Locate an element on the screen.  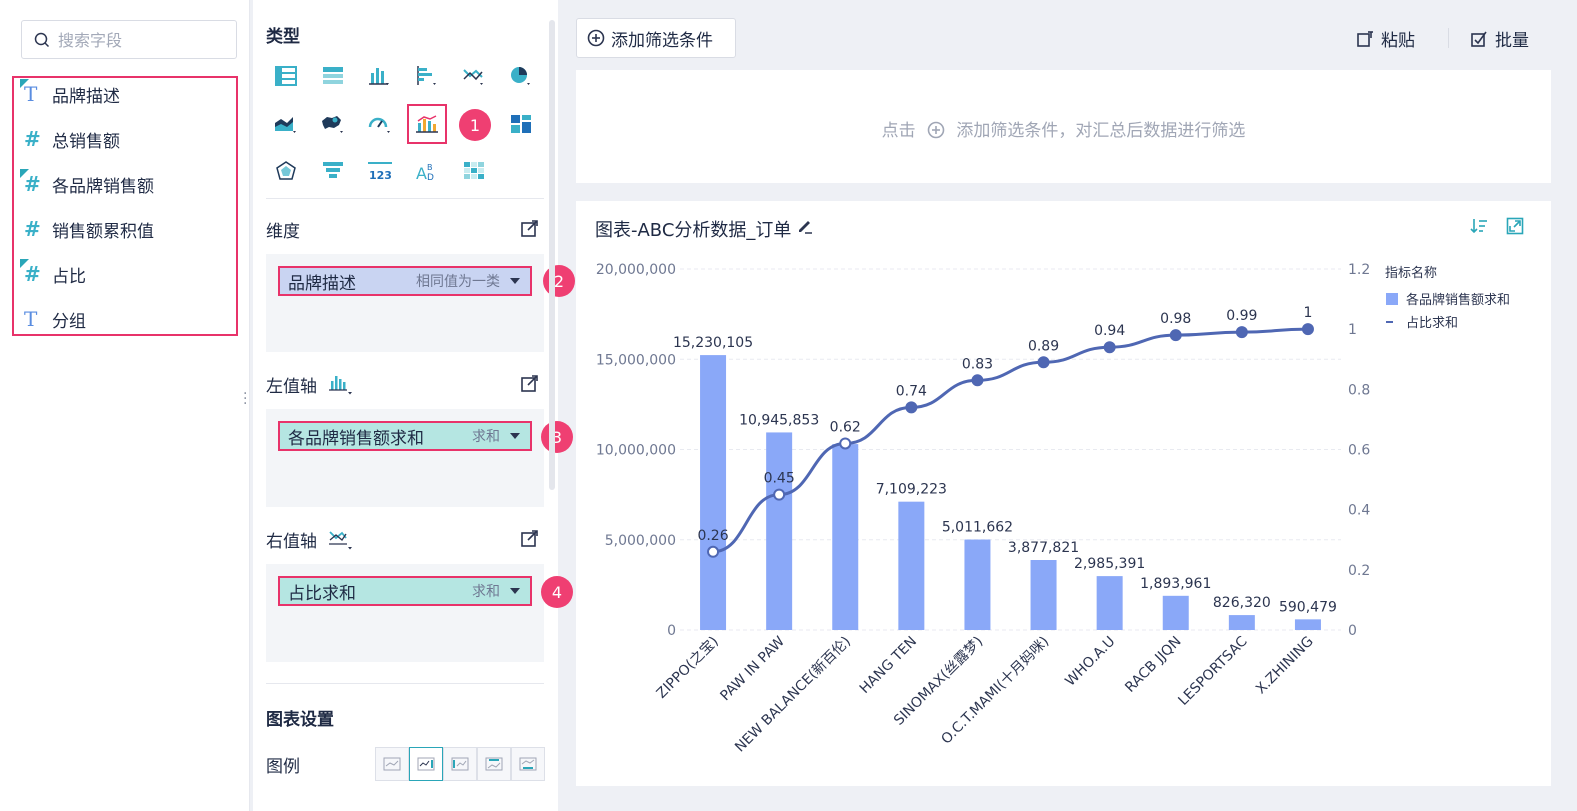
field-item: # 各品牌销售额 is located at coordinates (127, 184).